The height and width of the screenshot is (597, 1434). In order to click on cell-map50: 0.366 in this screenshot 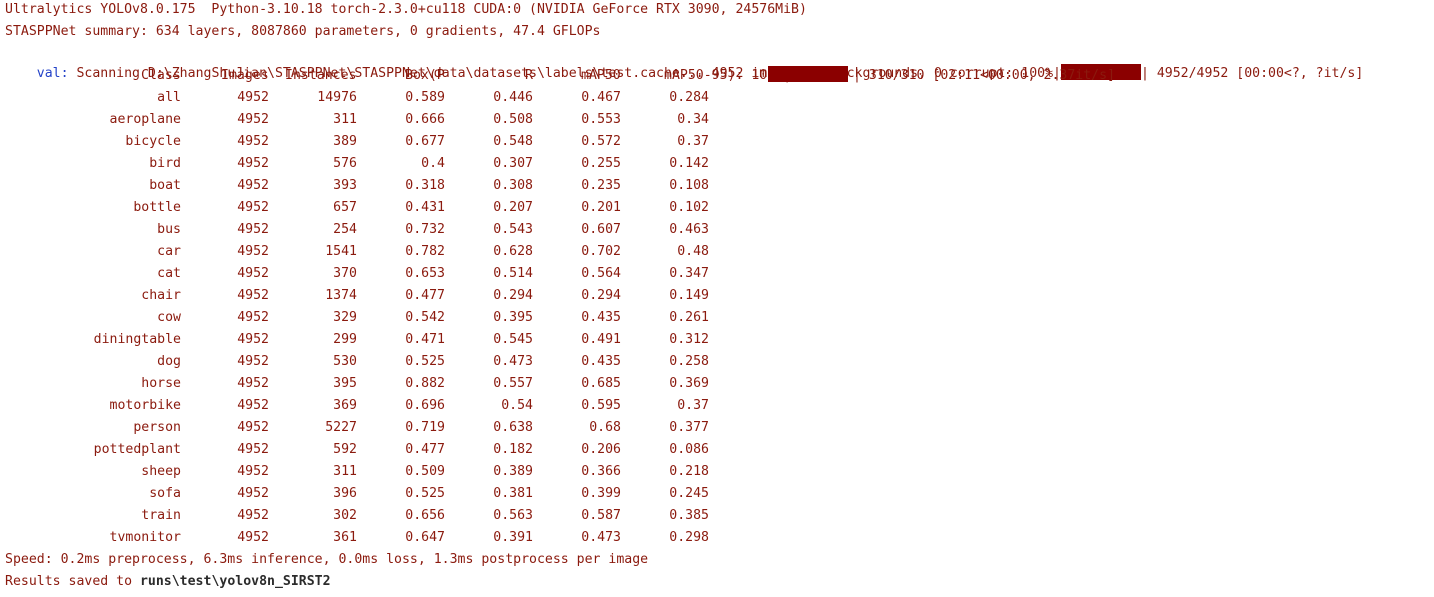, I will do `click(601, 471)`.